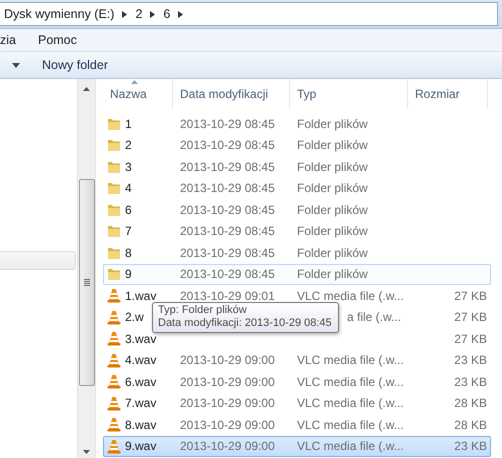 This screenshot has width=502, height=458. I want to click on file-name: 2.w, so click(134, 317).